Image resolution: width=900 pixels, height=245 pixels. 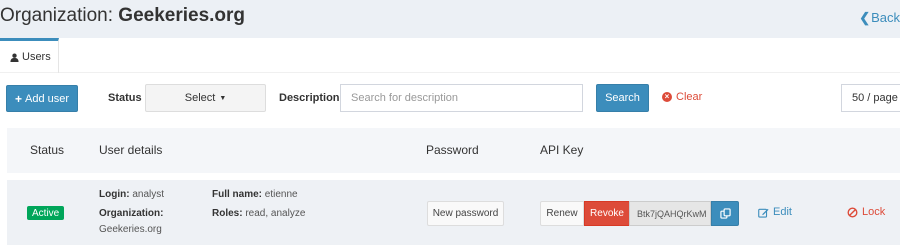 I want to click on lock-user-link: Lock, so click(x=866, y=212).